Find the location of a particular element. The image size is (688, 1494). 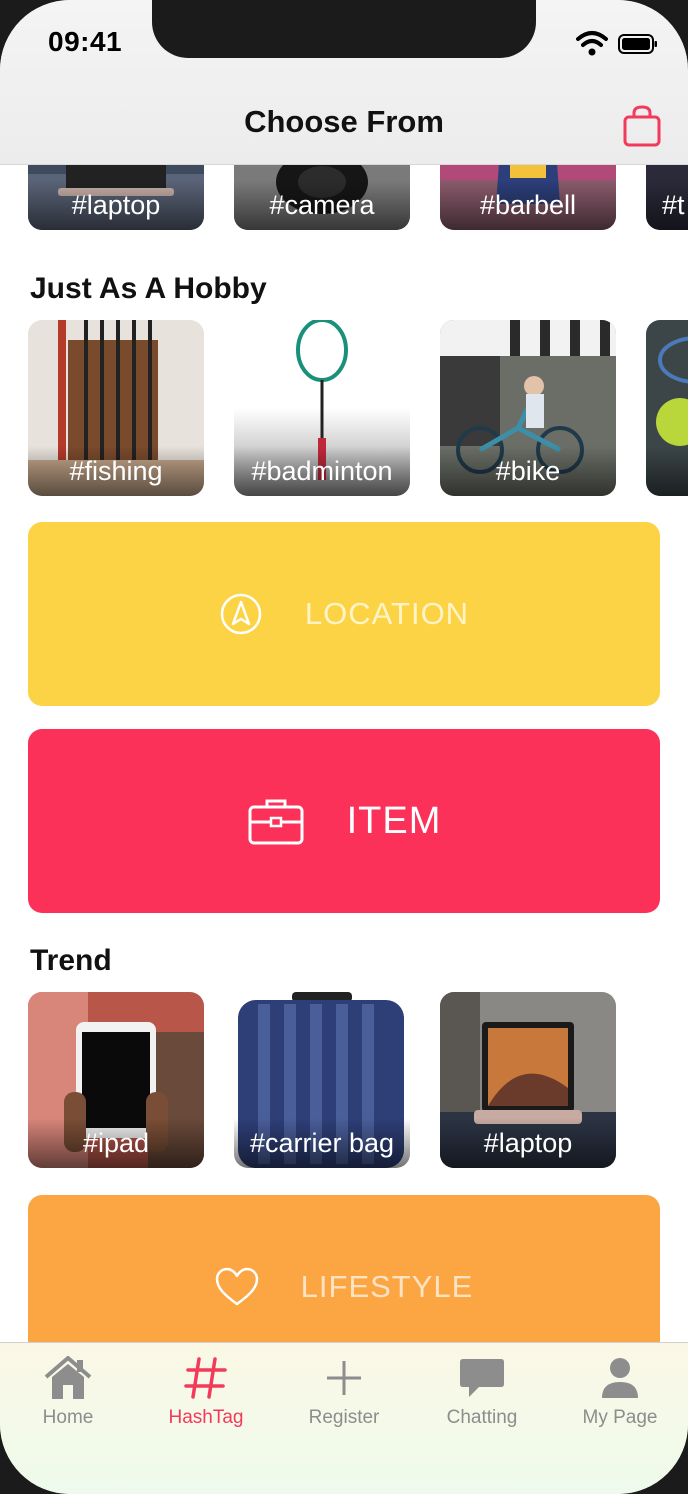

briefcase-icon is located at coordinates (276, 822).